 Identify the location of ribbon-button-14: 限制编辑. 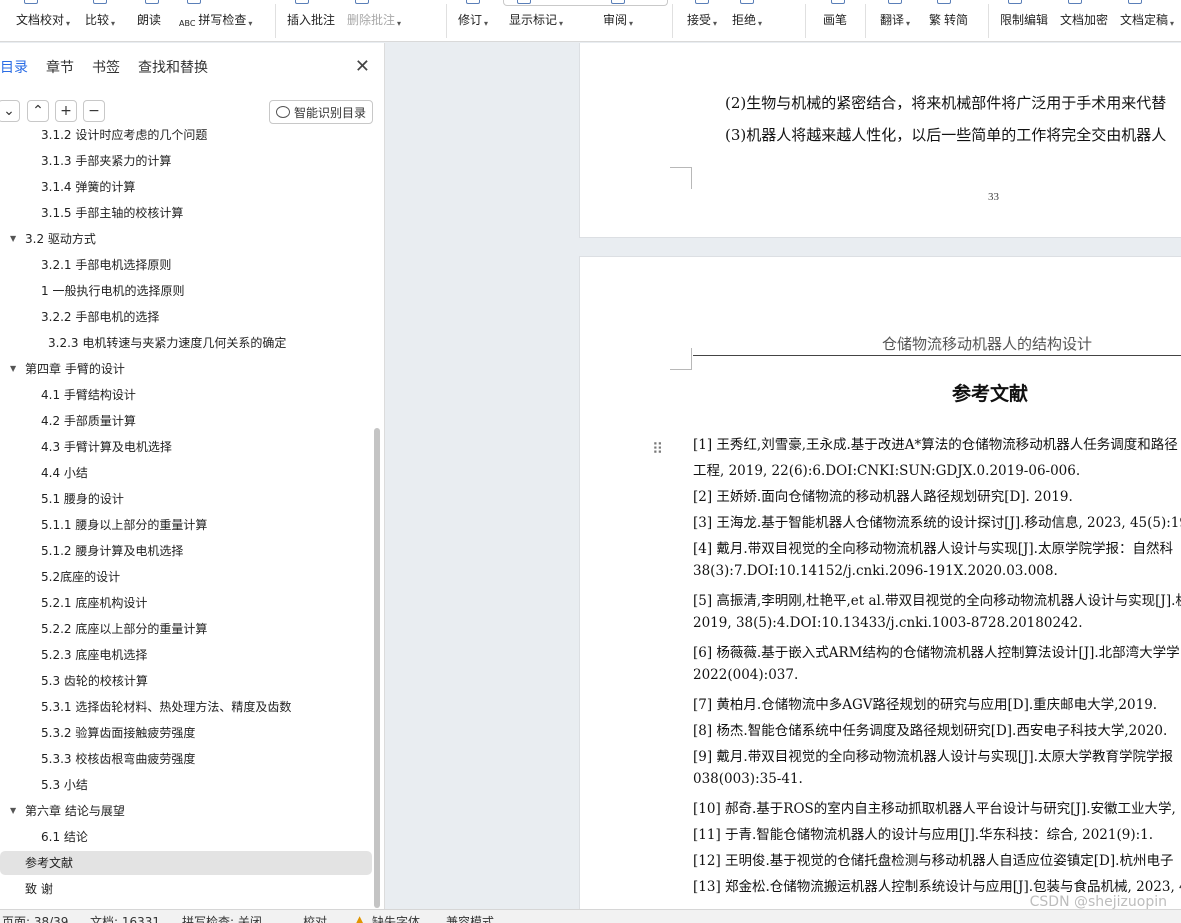
(1024, 20).